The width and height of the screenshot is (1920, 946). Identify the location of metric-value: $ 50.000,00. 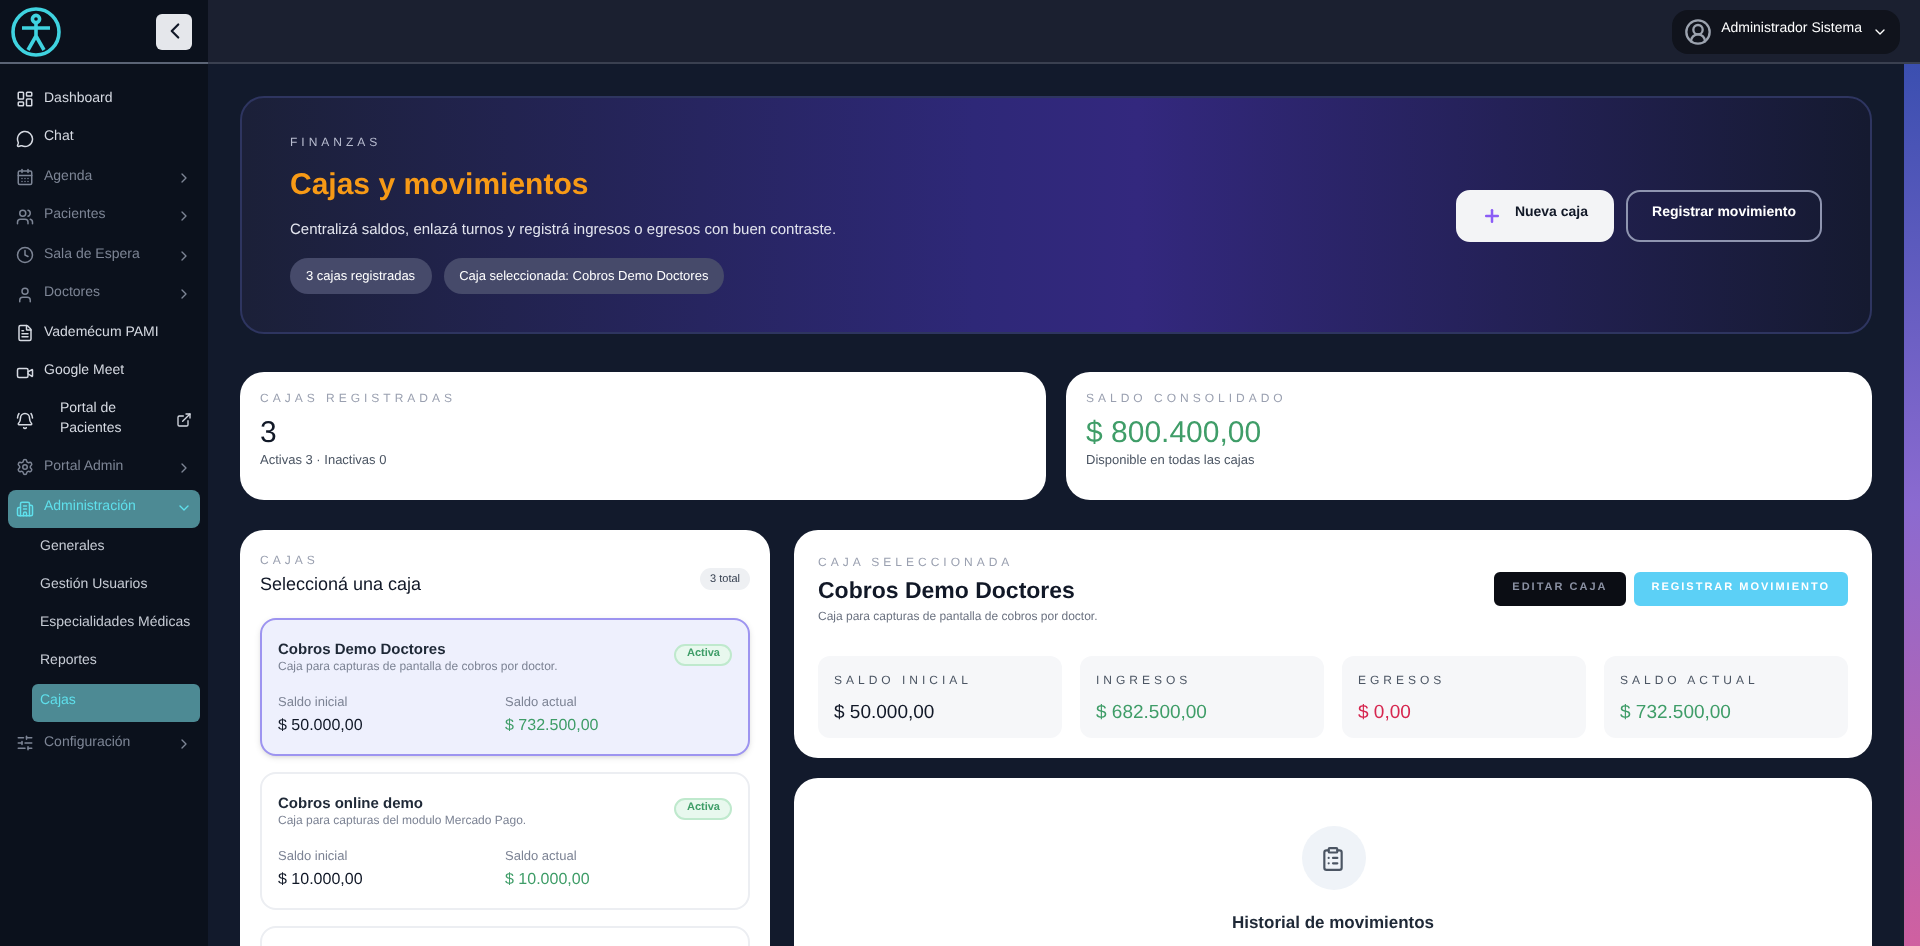
(885, 714).